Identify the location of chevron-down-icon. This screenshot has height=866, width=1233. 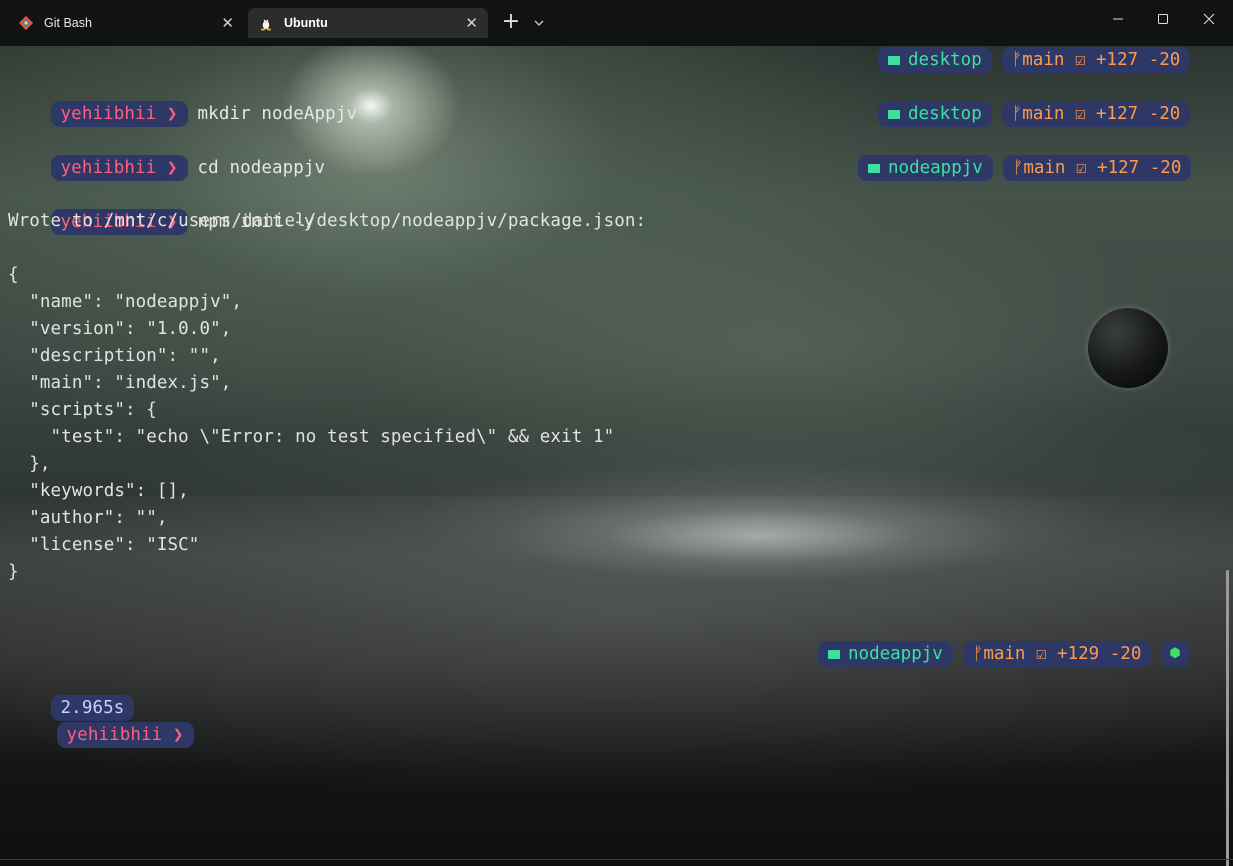
(539, 23).